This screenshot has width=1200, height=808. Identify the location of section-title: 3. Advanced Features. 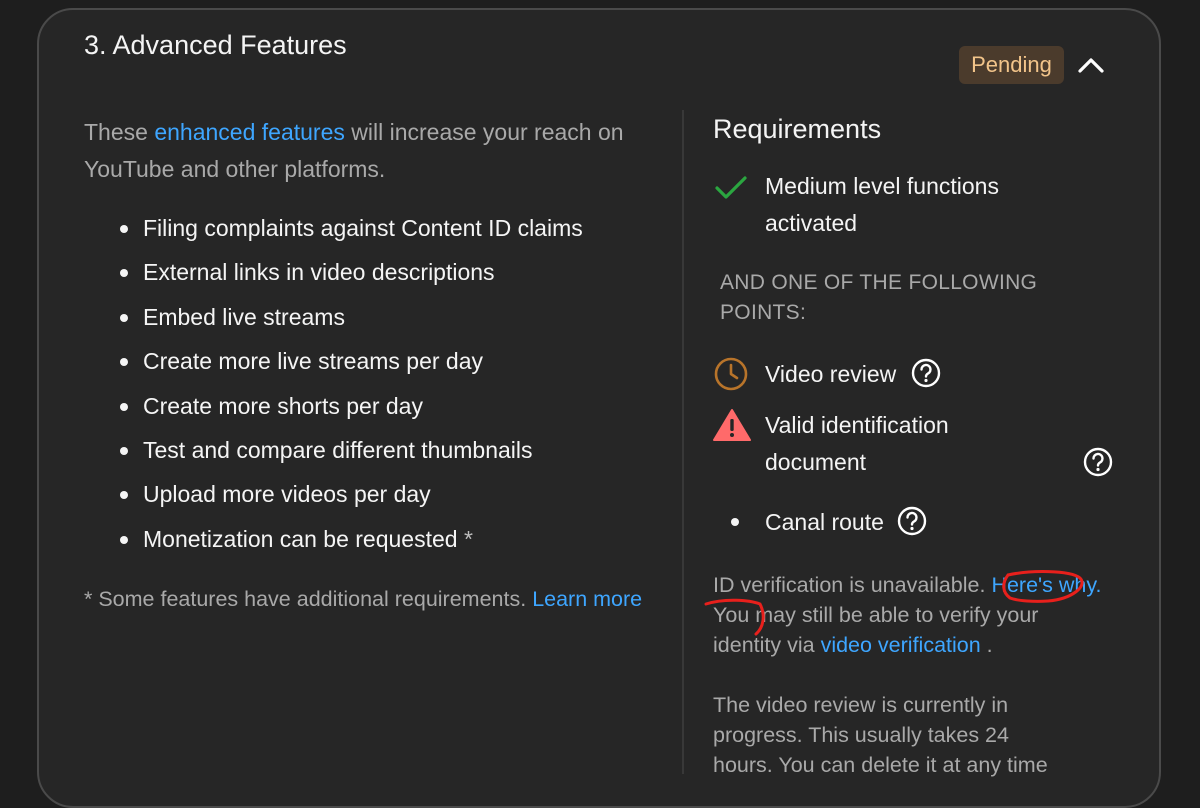
(215, 45).